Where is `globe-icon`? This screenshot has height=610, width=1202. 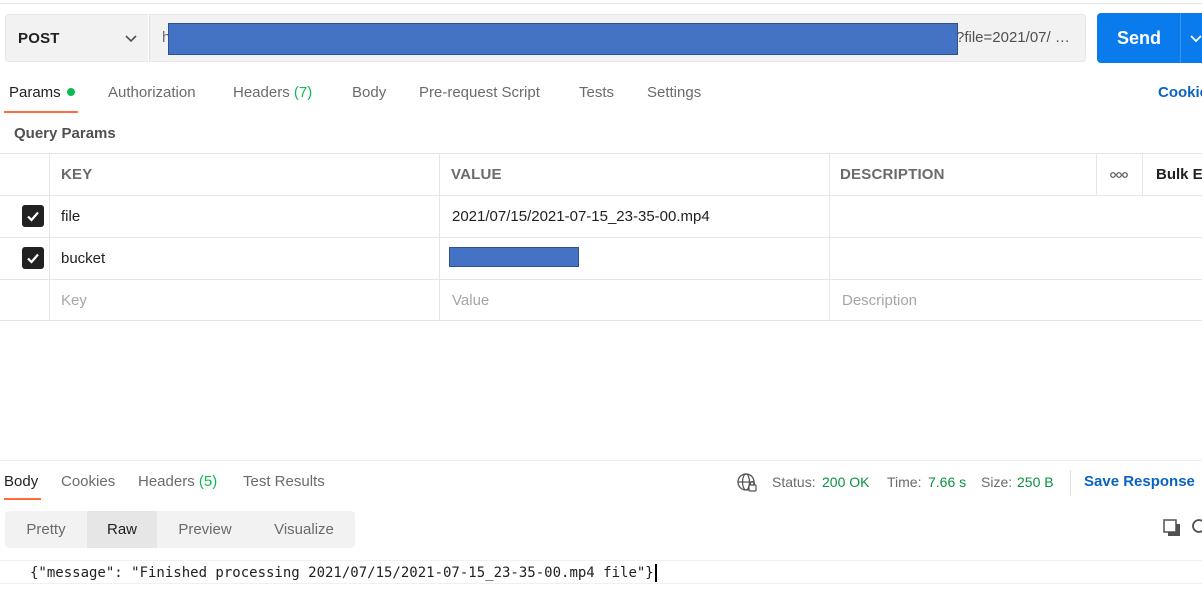 globe-icon is located at coordinates (747, 483).